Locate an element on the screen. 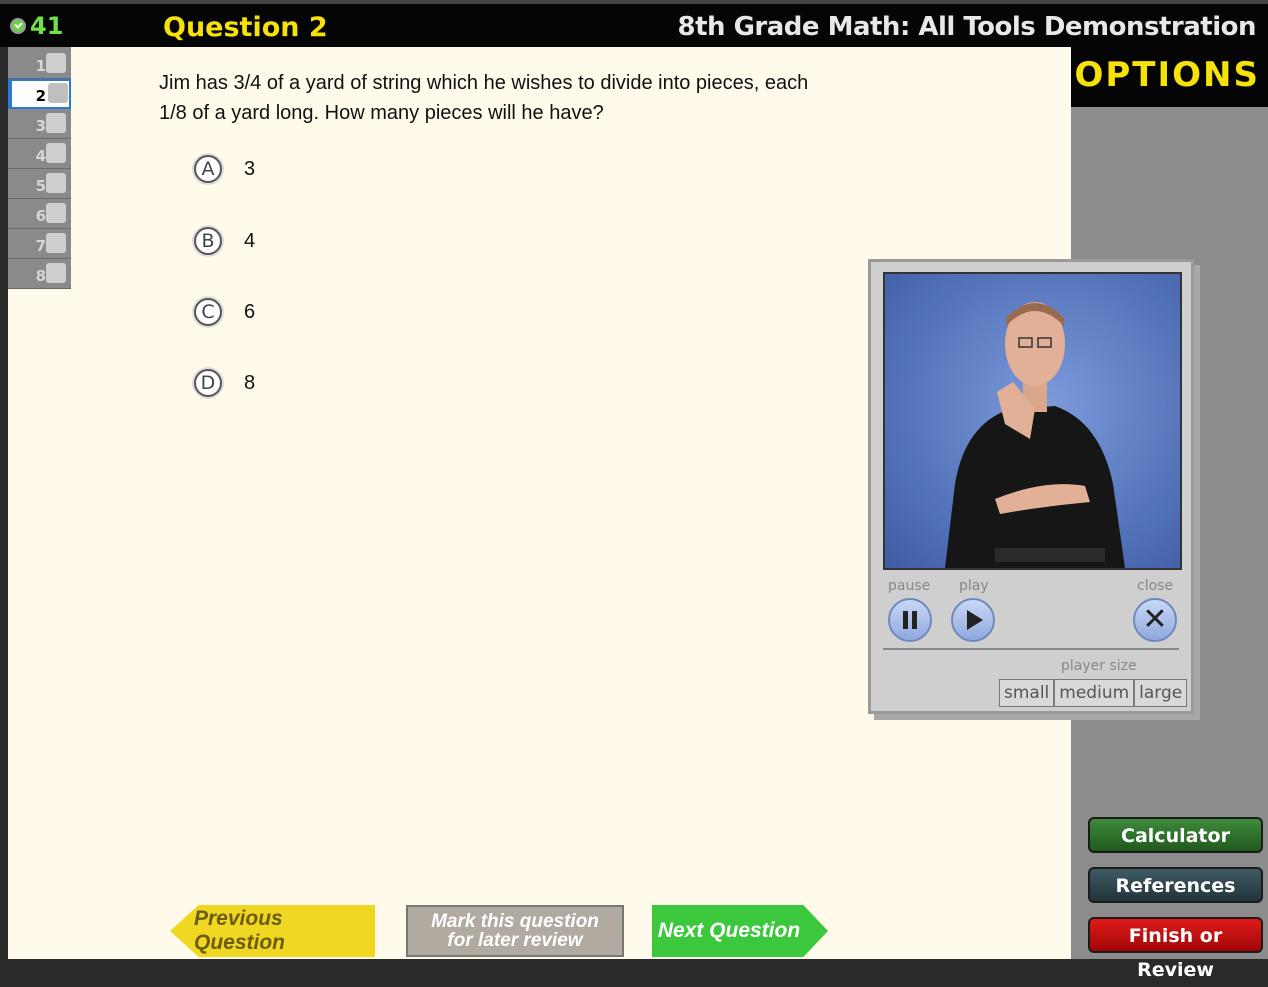 This screenshot has width=1268, height=987. mark-review-label-line1: Mark this question is located at coordinates (515, 921).